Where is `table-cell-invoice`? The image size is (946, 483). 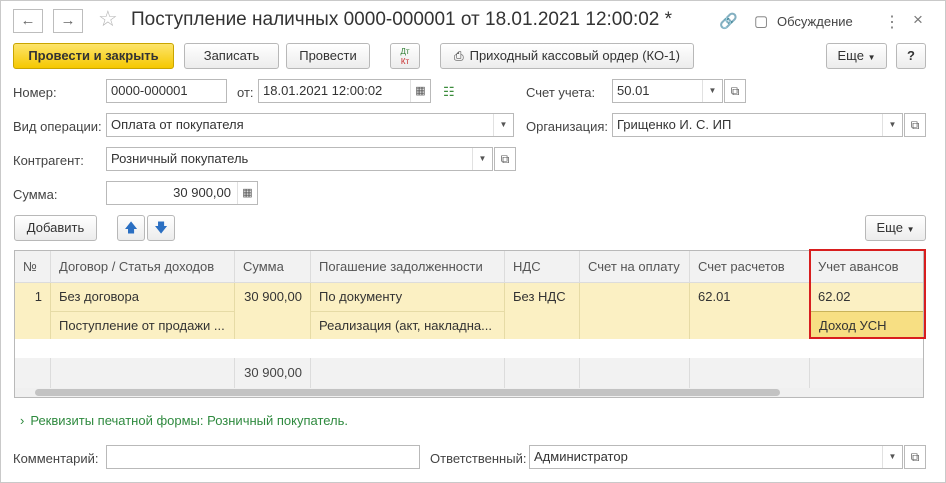
table-cell-invoice is located at coordinates (635, 297).